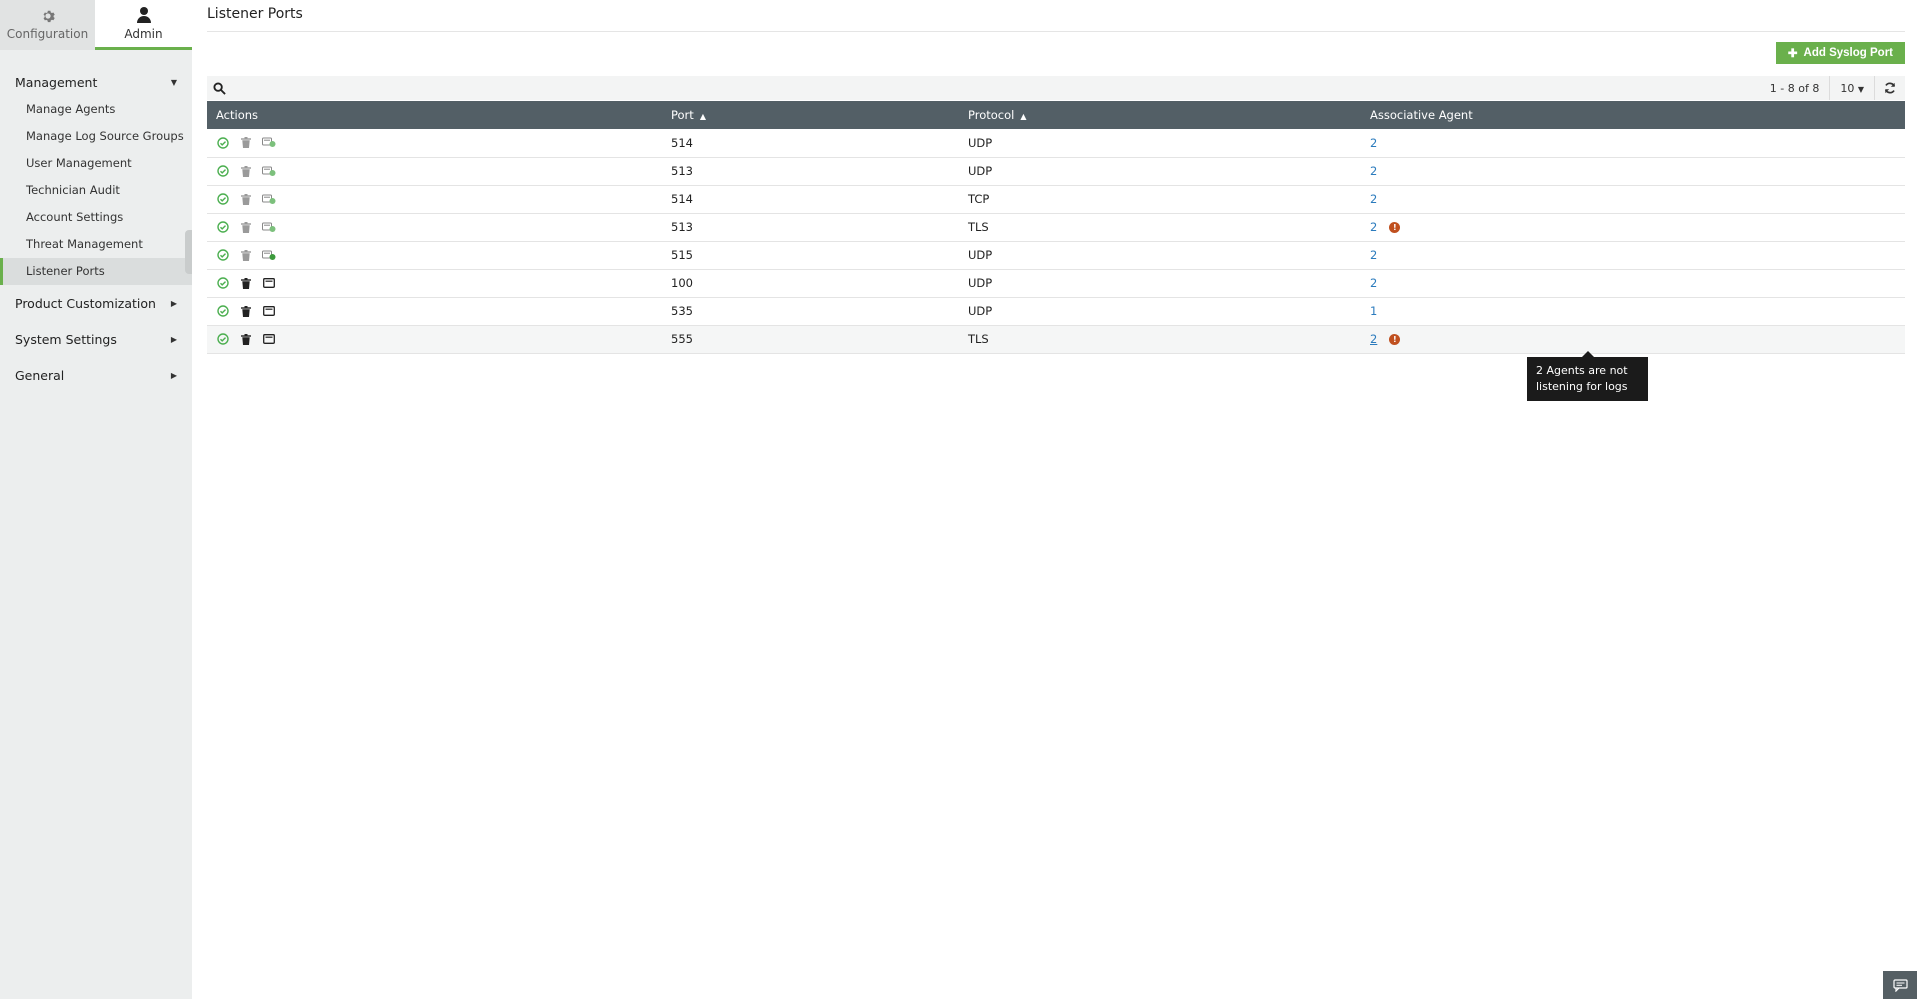  I want to click on chat-button, so click(1900, 985).